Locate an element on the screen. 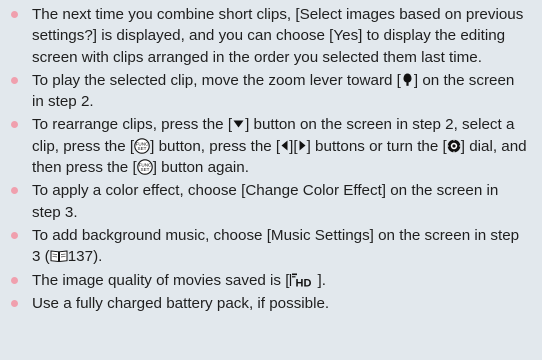  movie-quality-hd-icon: HD is located at coordinates (303, 280).